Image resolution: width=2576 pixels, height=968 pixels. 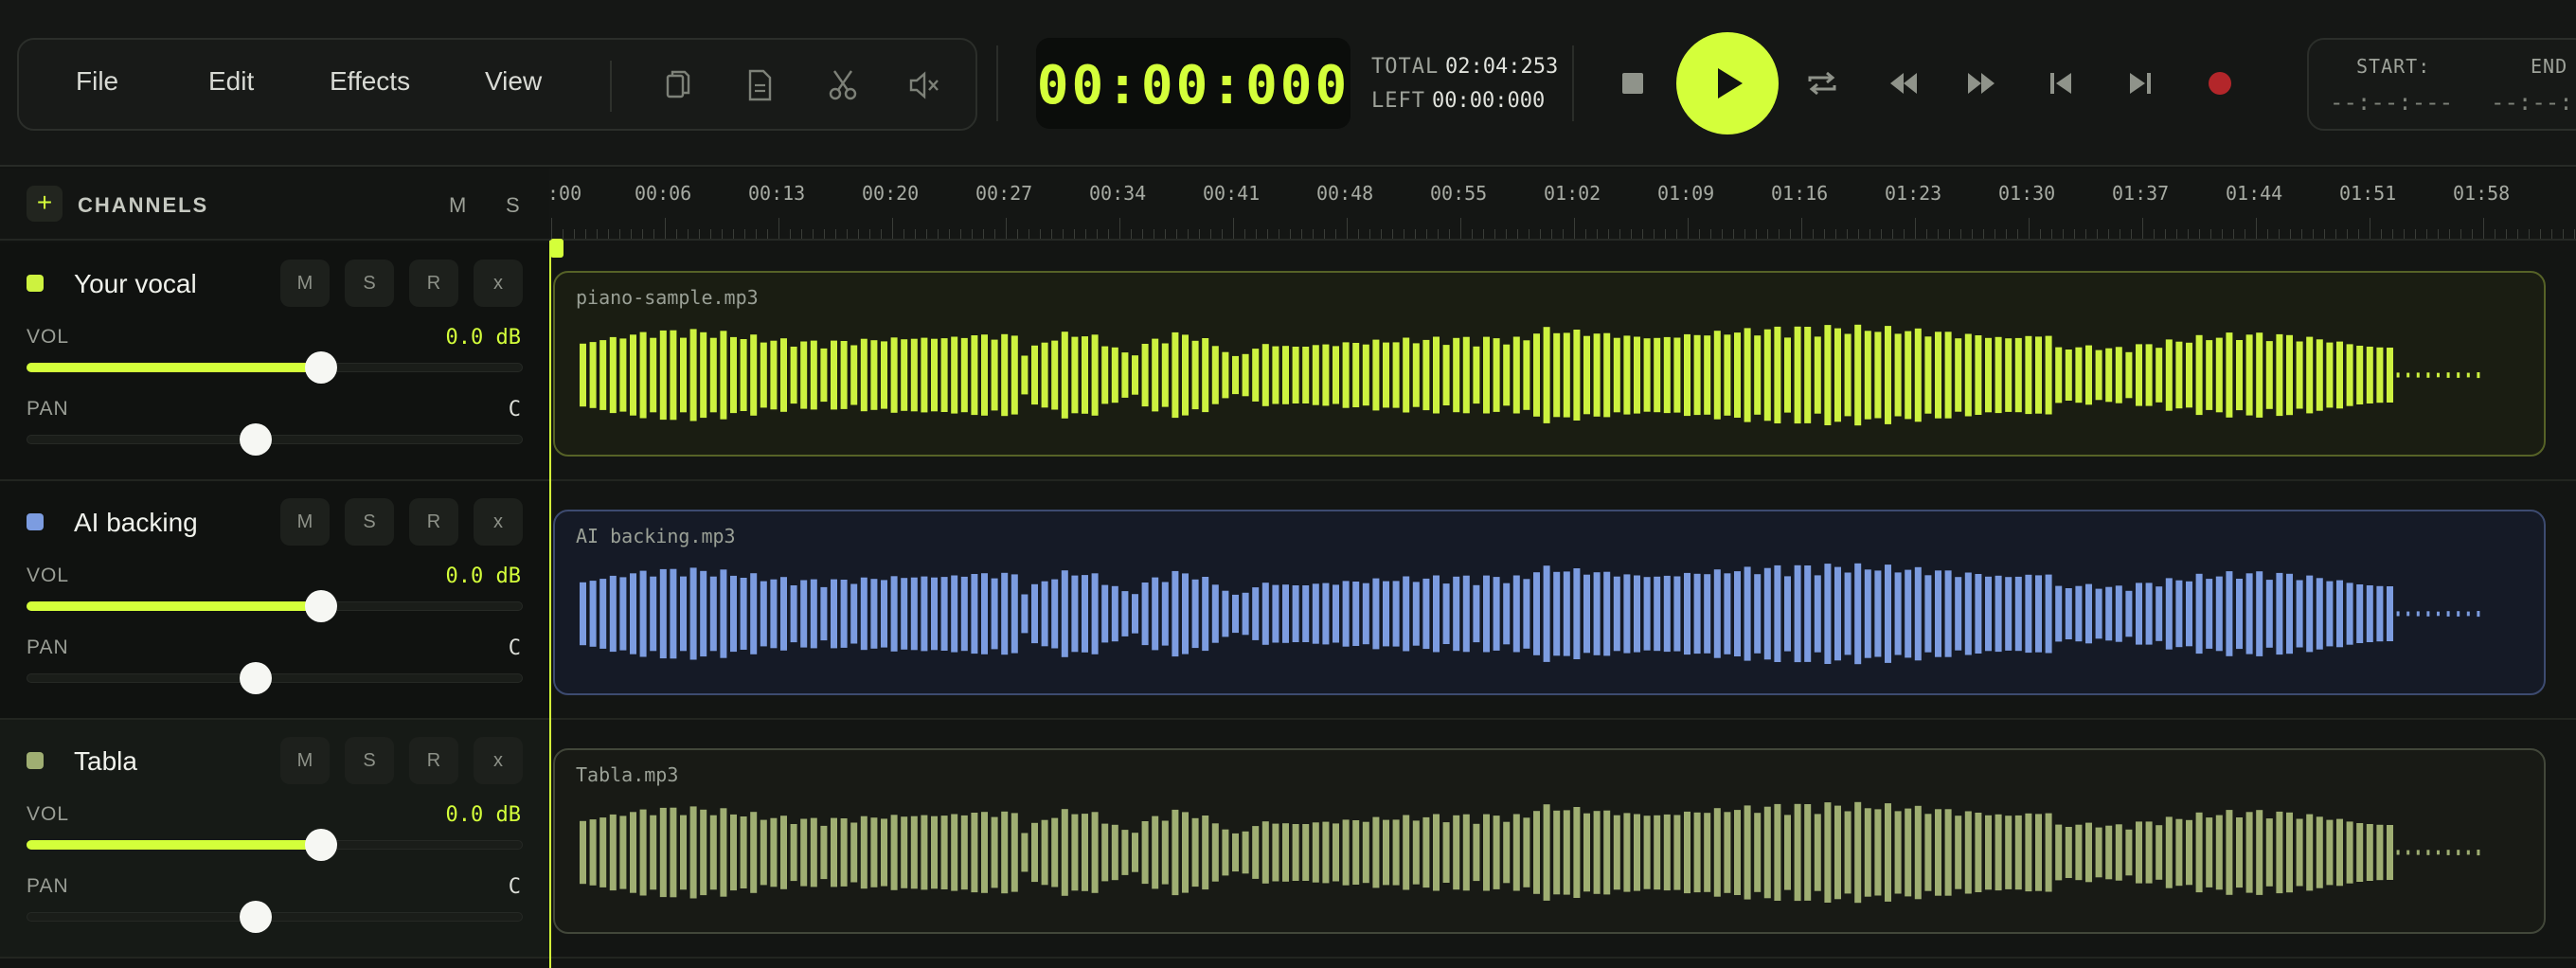 I want to click on menu-effects: Effects, so click(x=370, y=81).